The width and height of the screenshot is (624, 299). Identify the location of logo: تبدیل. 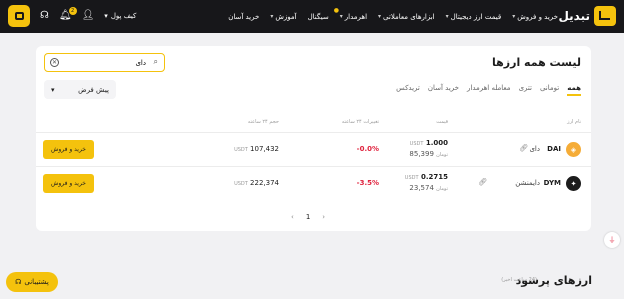
(587, 16).